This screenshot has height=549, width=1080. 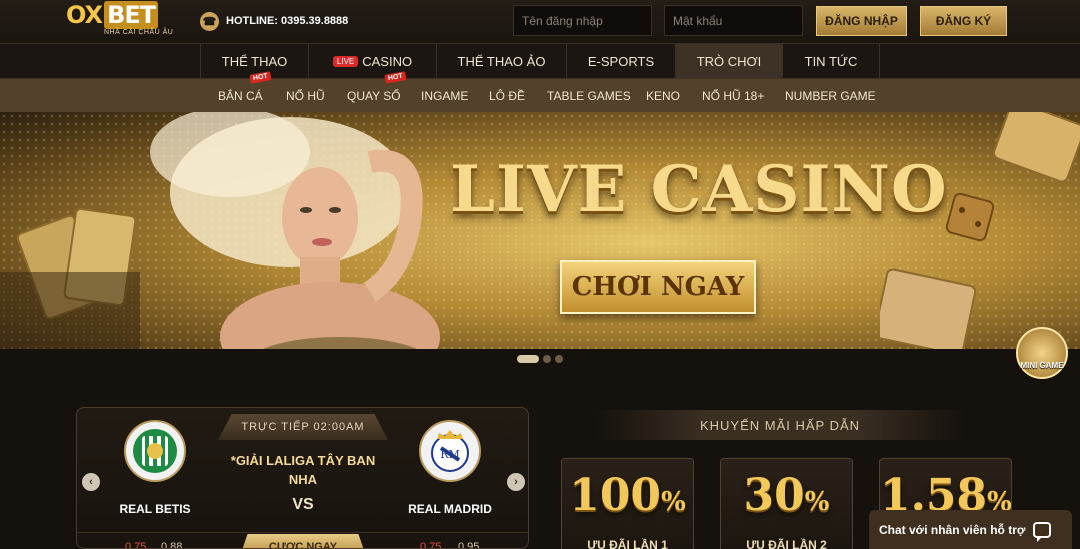 I want to click on subnav-item-slots: NỔ HŨ, so click(x=305, y=95).